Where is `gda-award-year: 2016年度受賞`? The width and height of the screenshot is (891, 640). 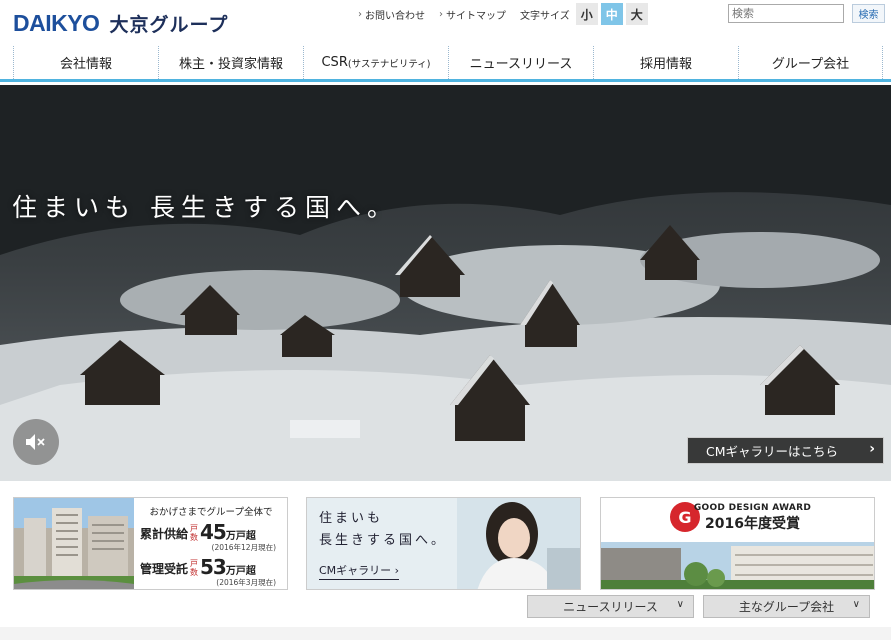 gda-award-year: 2016年度受賞 is located at coordinates (752, 524).